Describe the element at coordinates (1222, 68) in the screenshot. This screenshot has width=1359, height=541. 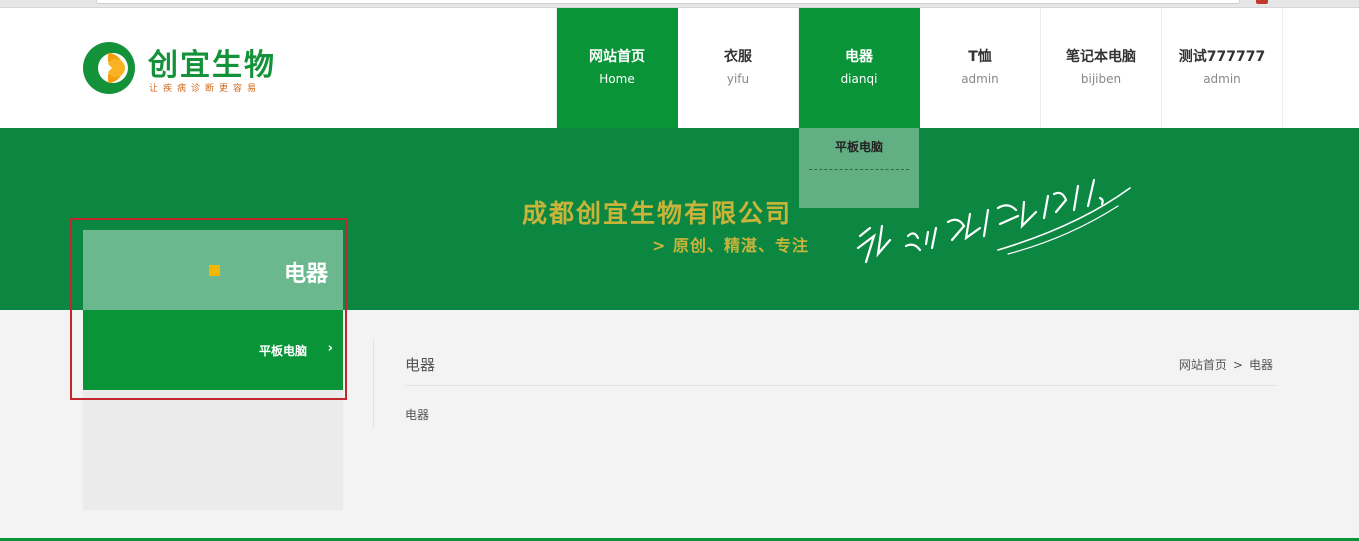
I see `nav-item-test: 测试777777 admin` at that location.